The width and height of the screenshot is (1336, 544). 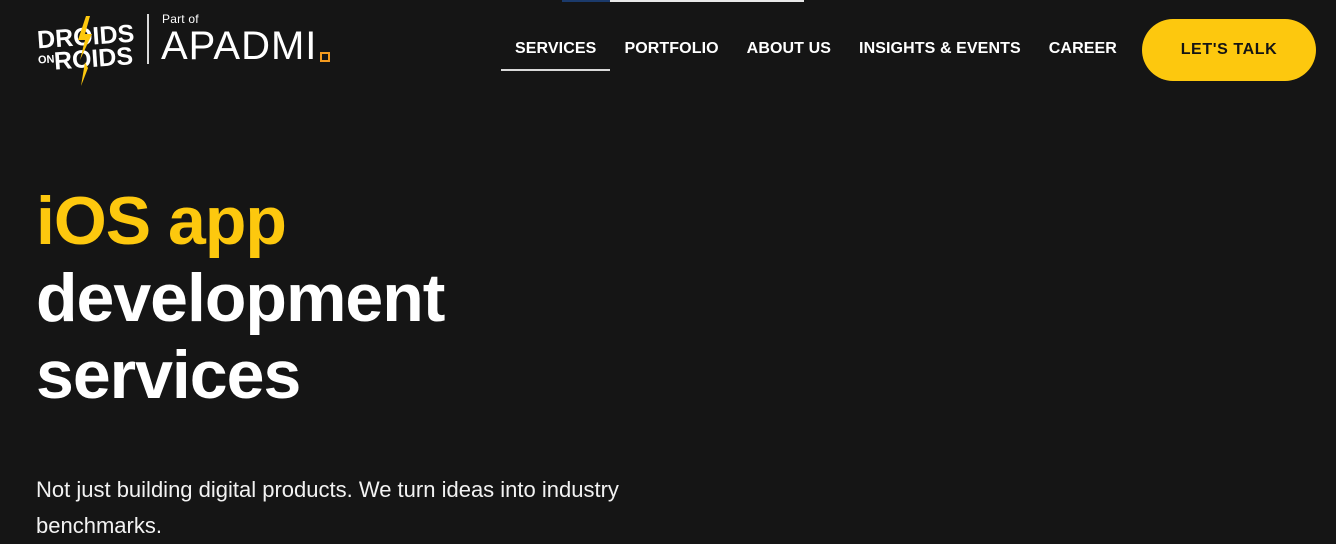 What do you see at coordinates (168, 375) in the screenshot?
I see `hero-title-line-3: services` at bounding box center [168, 375].